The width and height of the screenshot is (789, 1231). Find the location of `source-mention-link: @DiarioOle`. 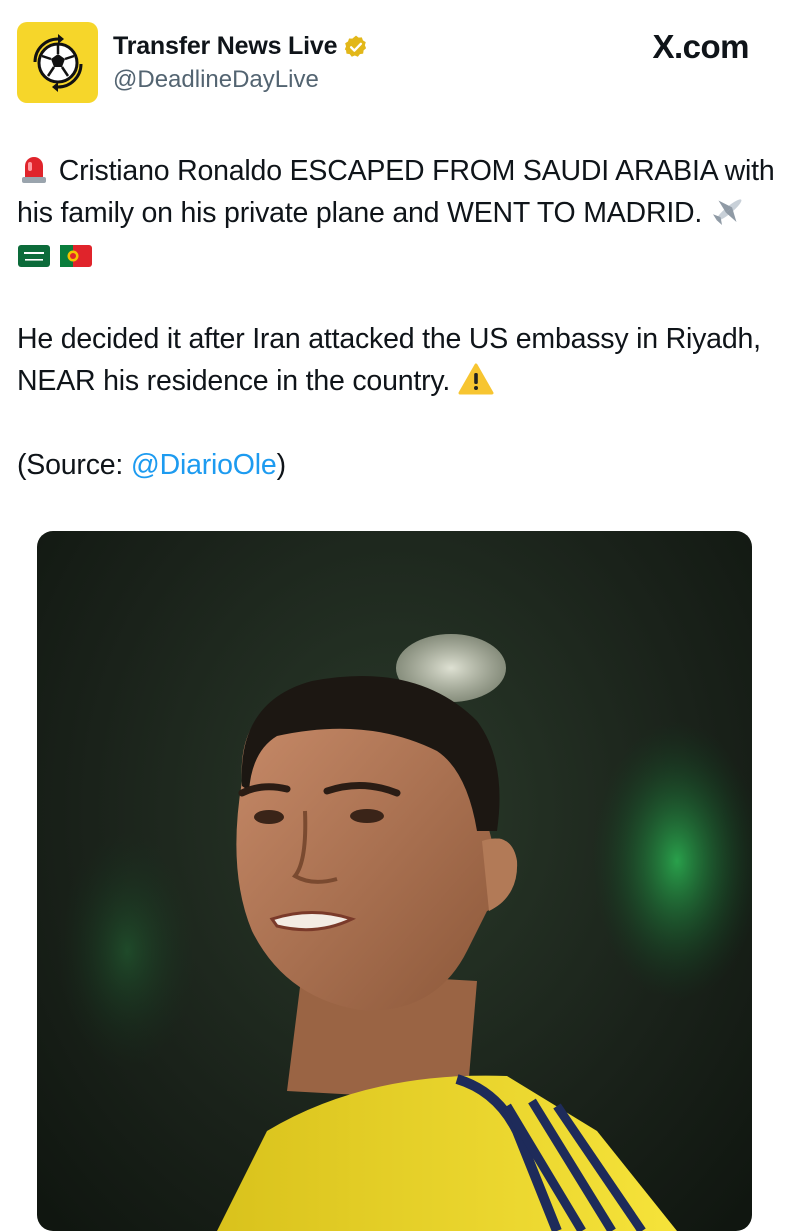

source-mention-link: @DiarioOle is located at coordinates (204, 465).